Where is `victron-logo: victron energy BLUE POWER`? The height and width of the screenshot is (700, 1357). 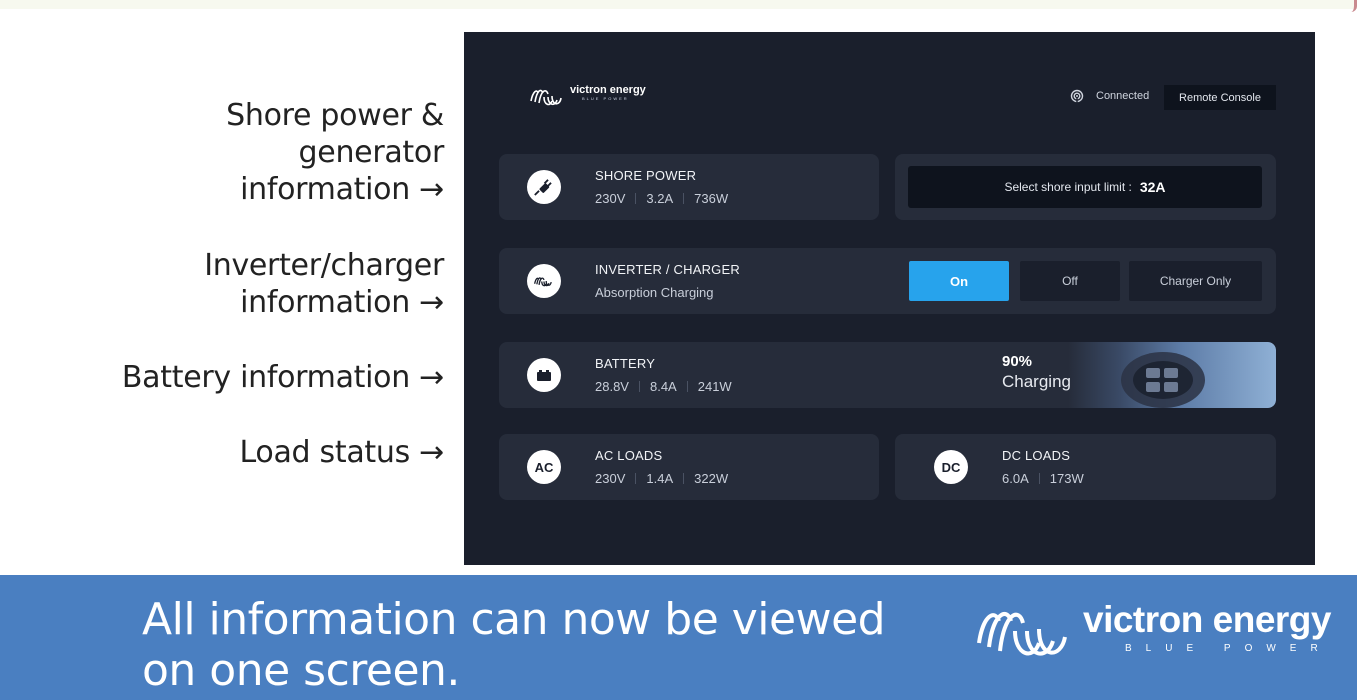 victron-logo: victron energy BLUE POWER is located at coordinates (587, 96).